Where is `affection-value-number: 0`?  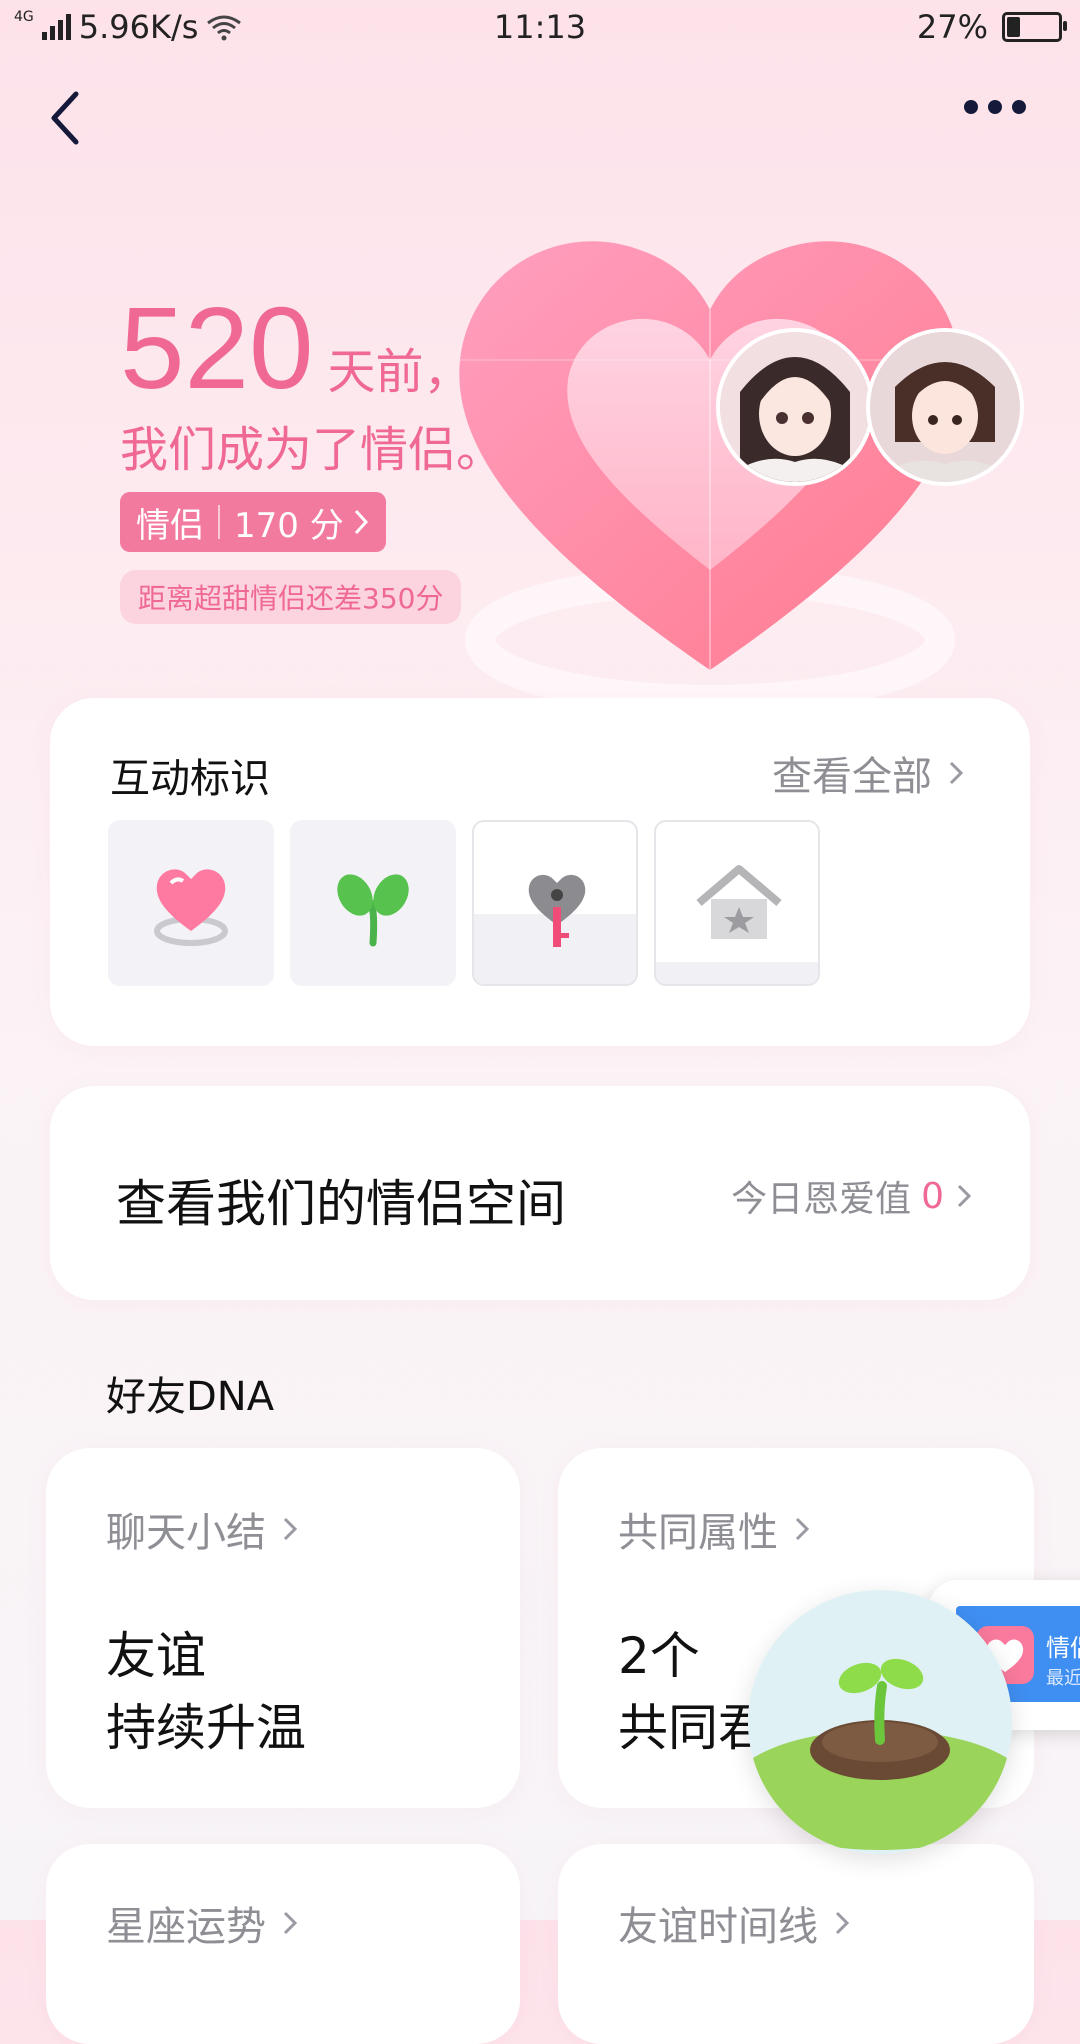
affection-value-number: 0 is located at coordinates (932, 1196).